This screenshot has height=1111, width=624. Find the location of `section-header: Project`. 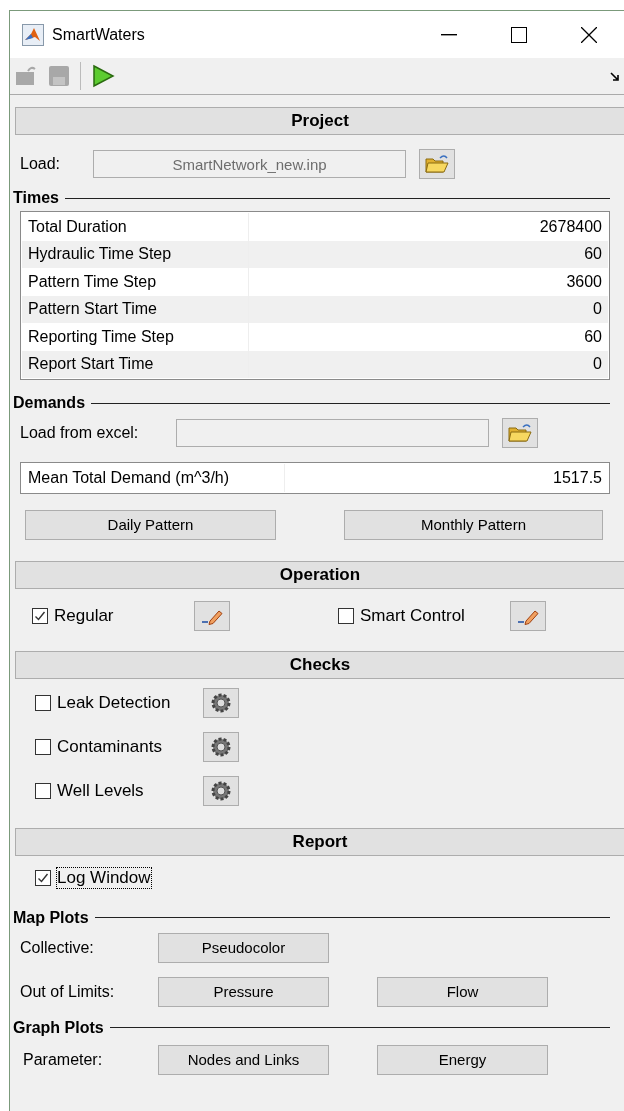

section-header: Project is located at coordinates (319, 121).